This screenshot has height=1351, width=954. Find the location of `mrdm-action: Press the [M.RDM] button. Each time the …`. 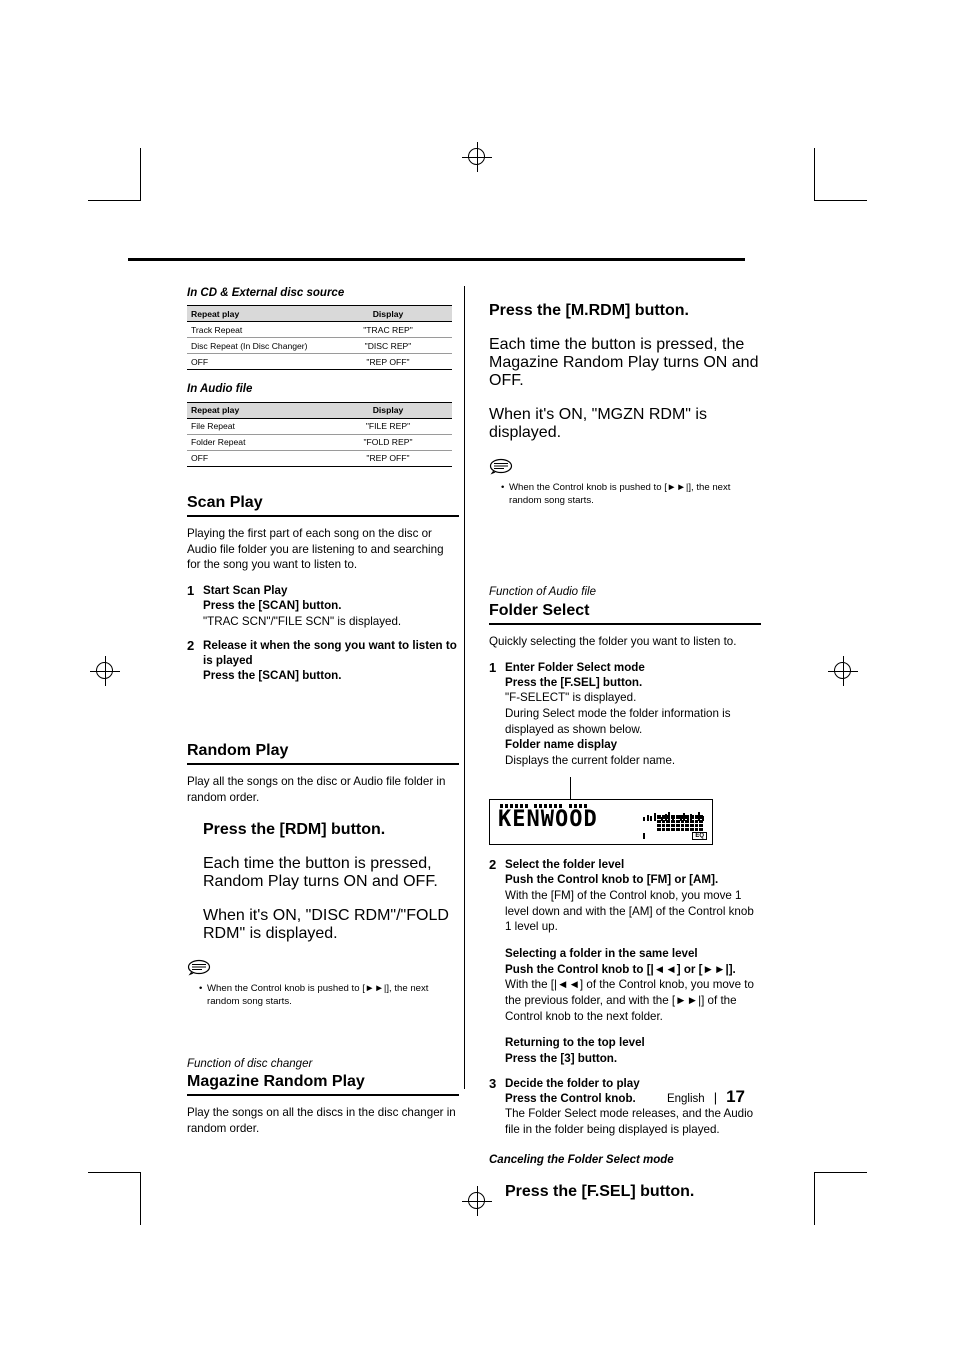

mrdm-action: Press the [M.RDM] button. Each time the … is located at coordinates (625, 372).